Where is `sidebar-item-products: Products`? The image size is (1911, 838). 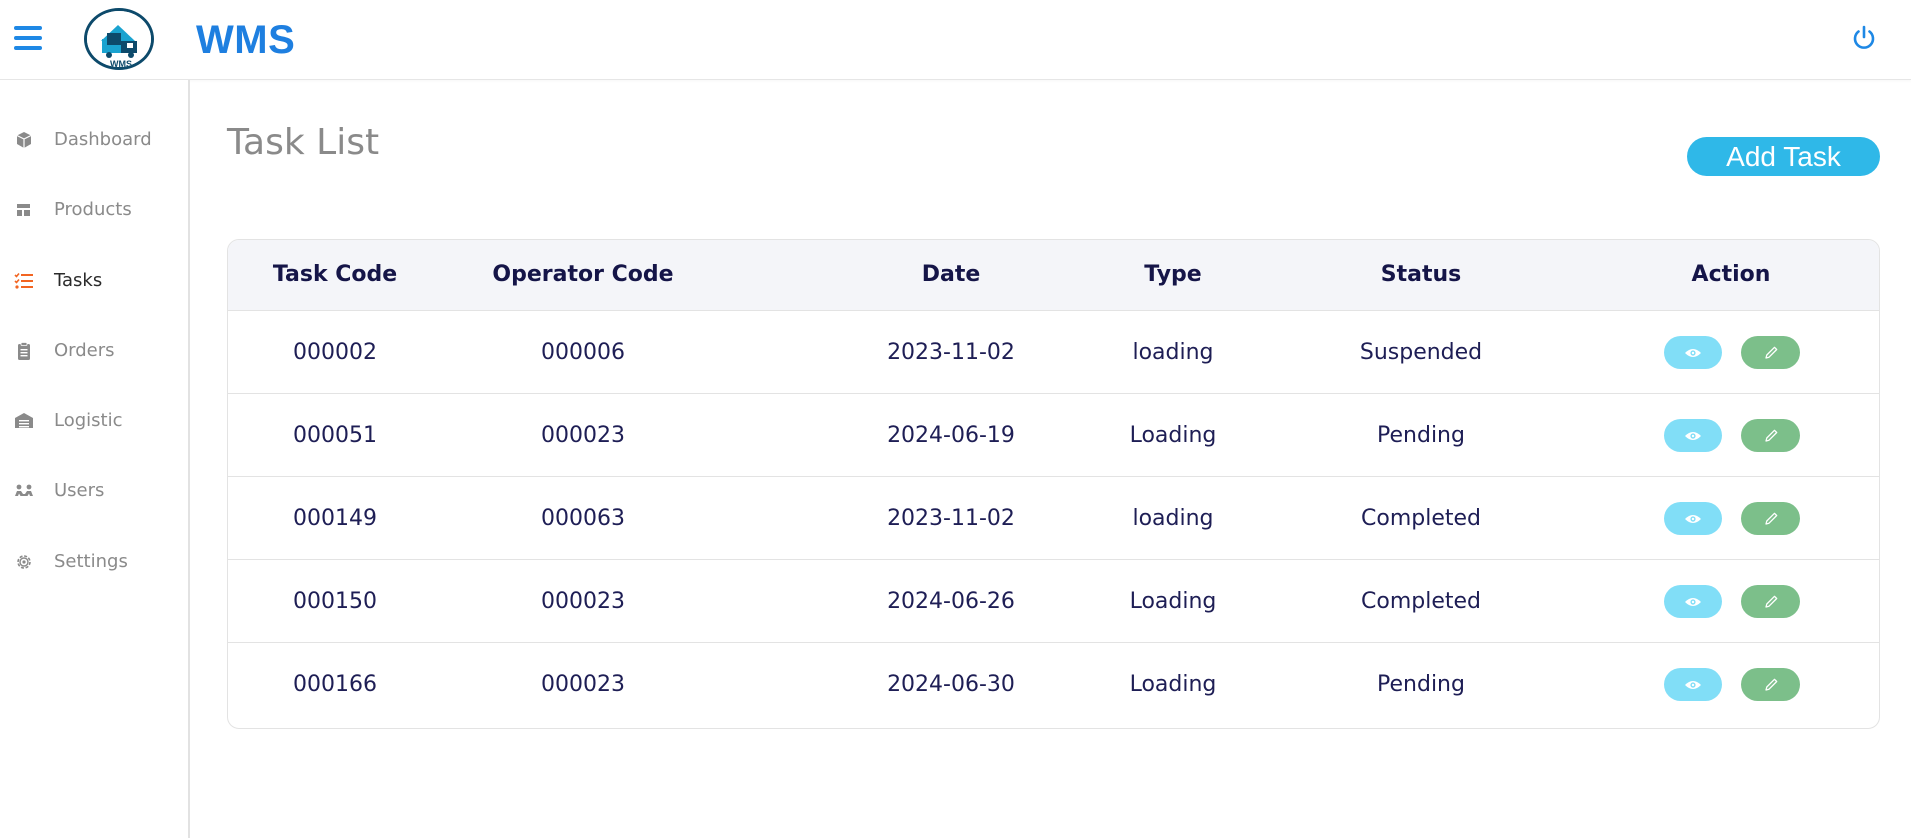
sidebar-item-products: Products is located at coordinates (94, 210).